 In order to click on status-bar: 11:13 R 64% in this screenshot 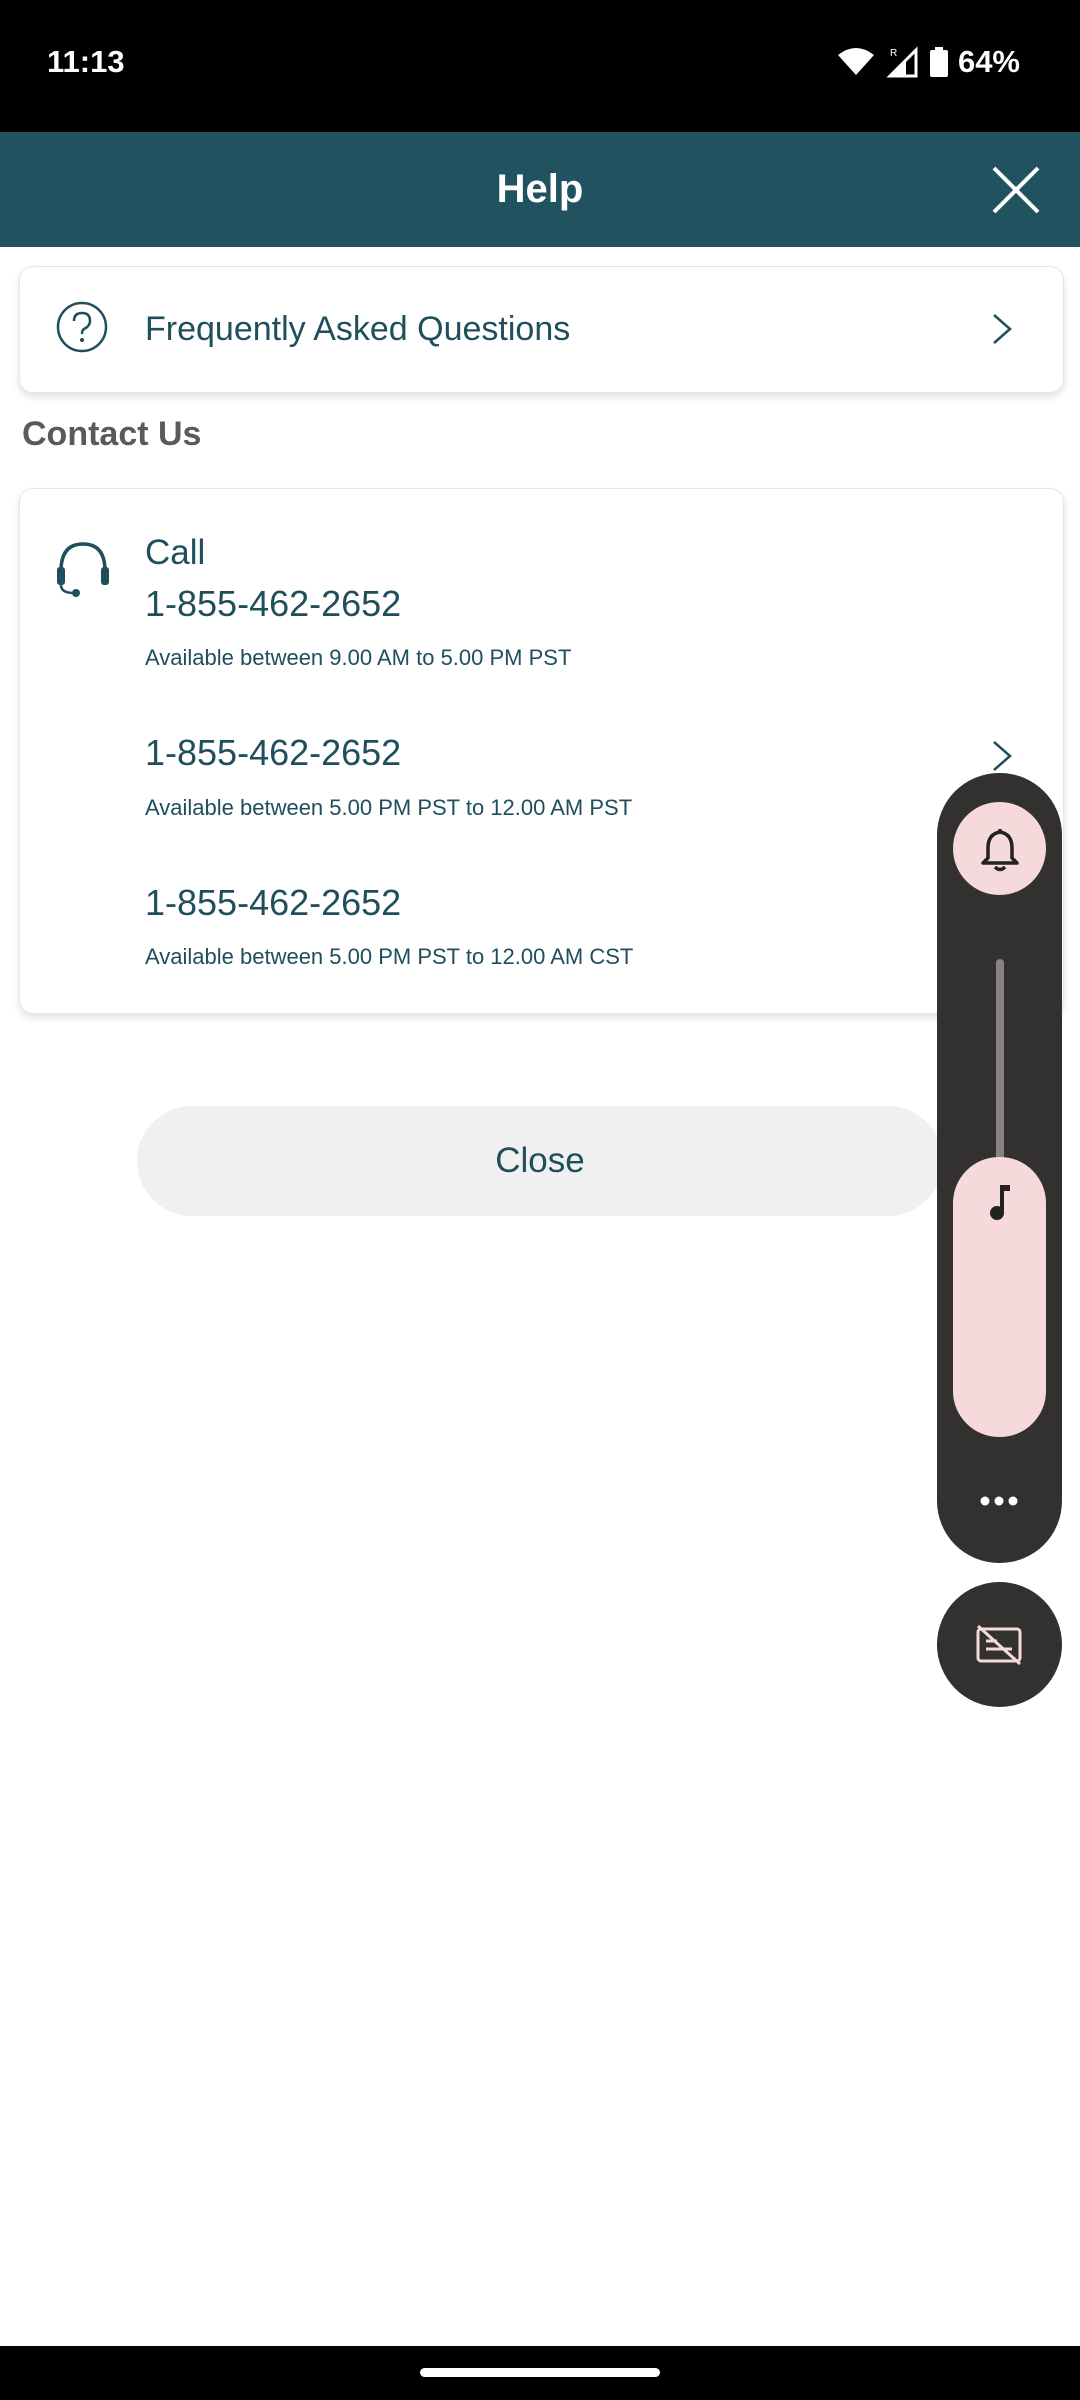, I will do `click(540, 66)`.